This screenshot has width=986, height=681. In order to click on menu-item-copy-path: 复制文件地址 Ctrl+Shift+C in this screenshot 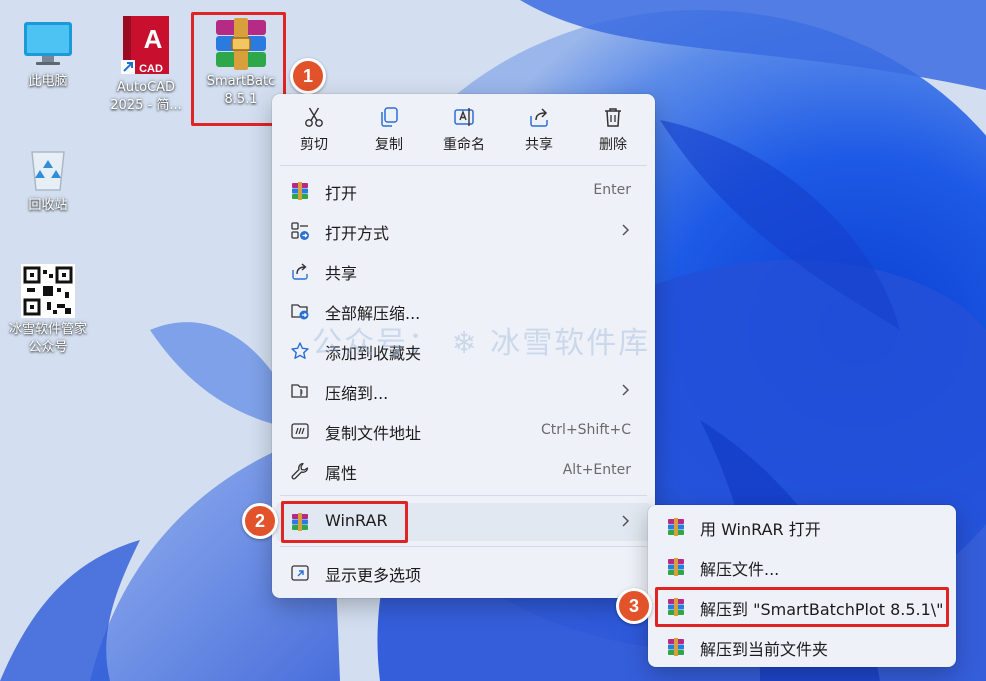, I will do `click(463, 431)`.